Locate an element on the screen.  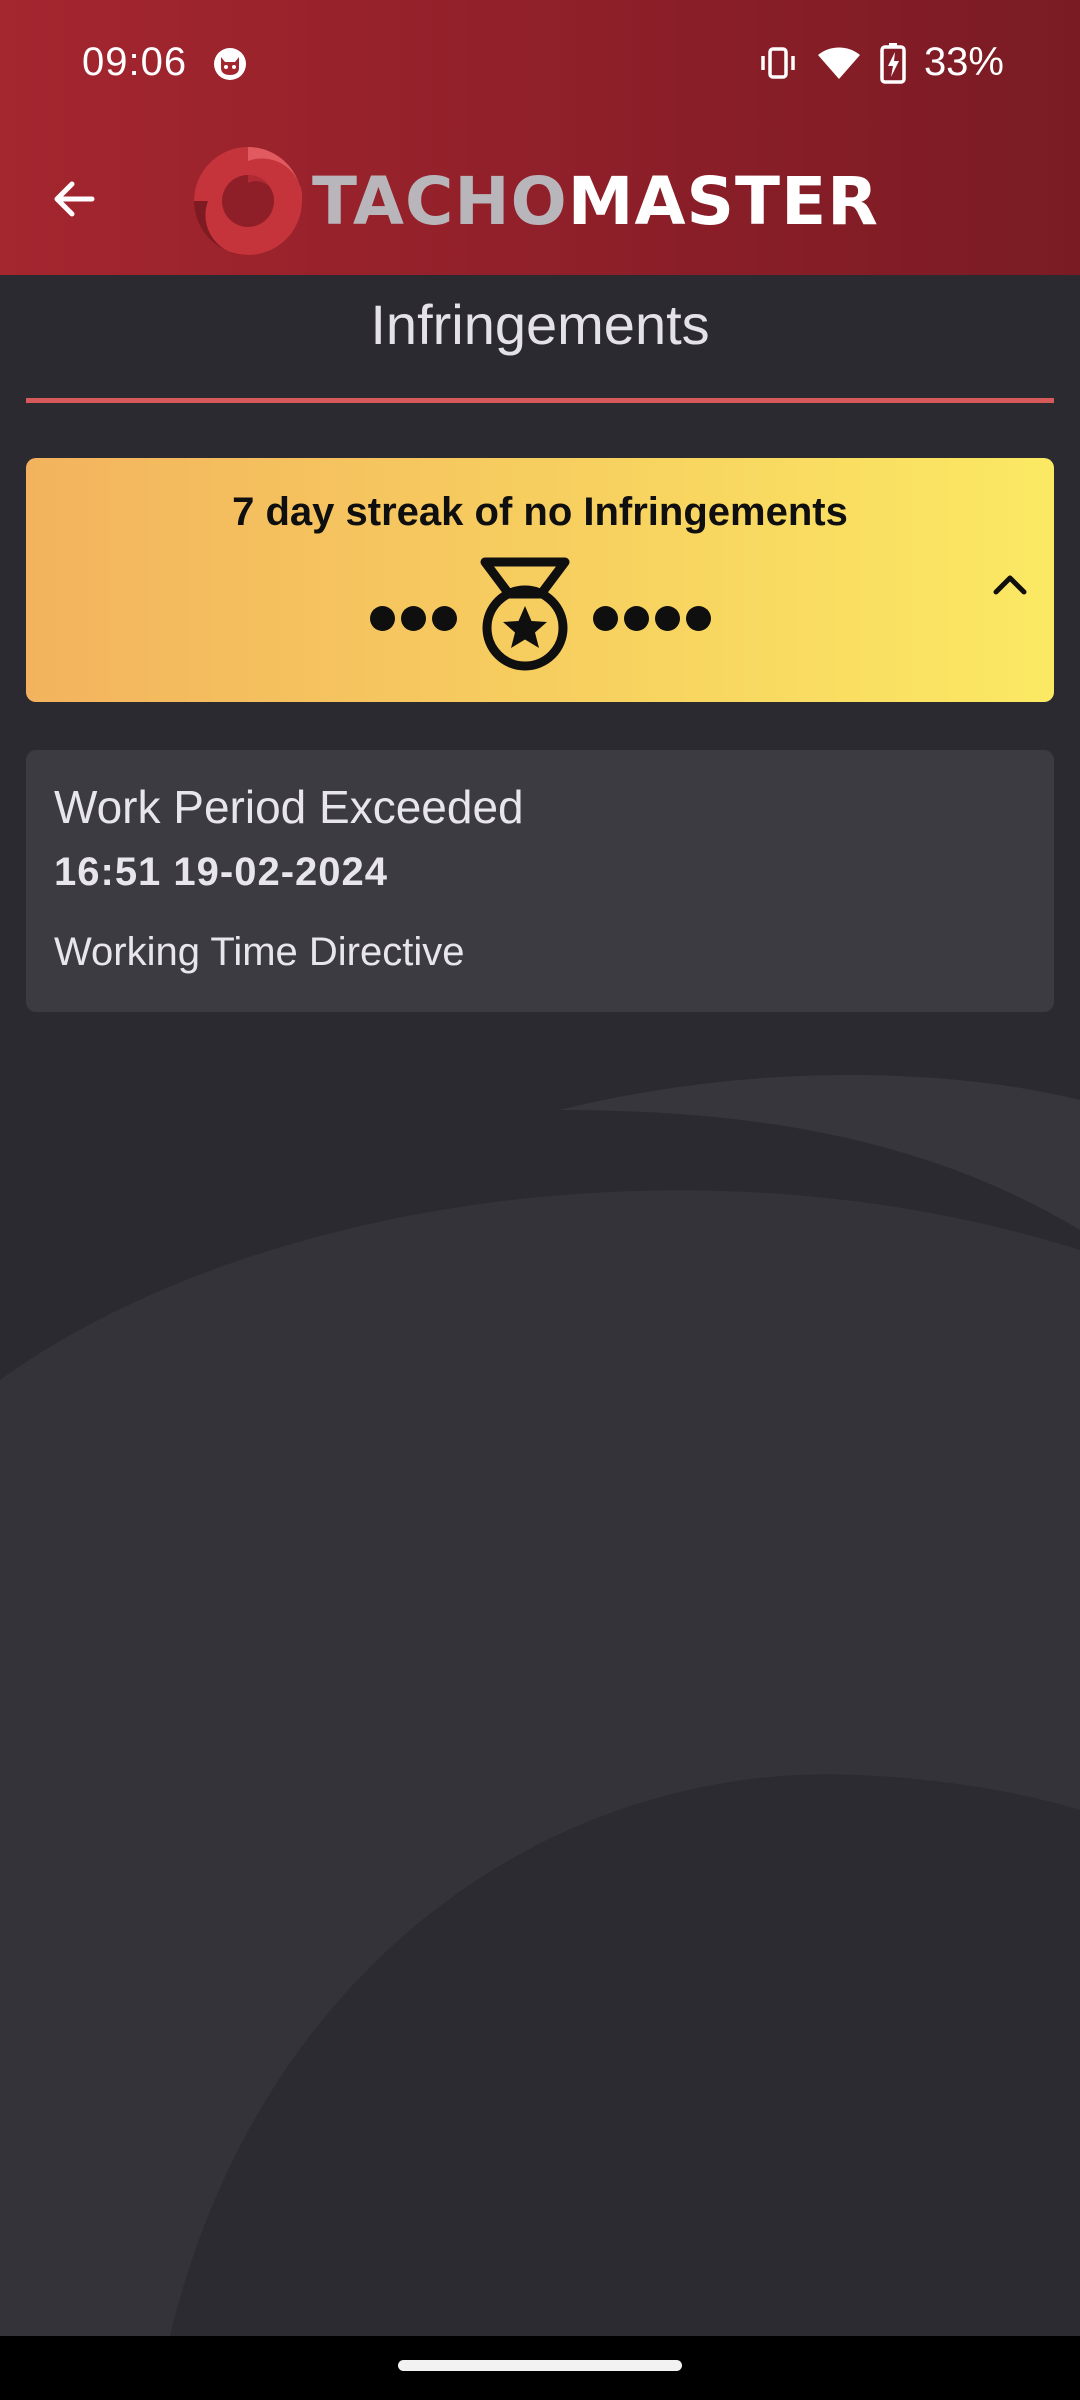
page-title: Infringements is located at coordinates (540, 324).